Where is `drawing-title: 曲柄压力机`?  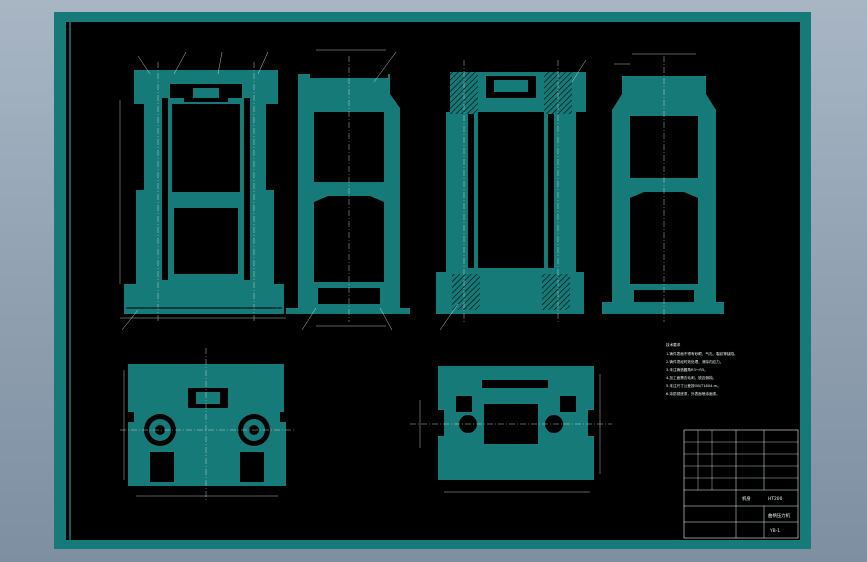 drawing-title: 曲柄压力机 is located at coordinates (779, 515).